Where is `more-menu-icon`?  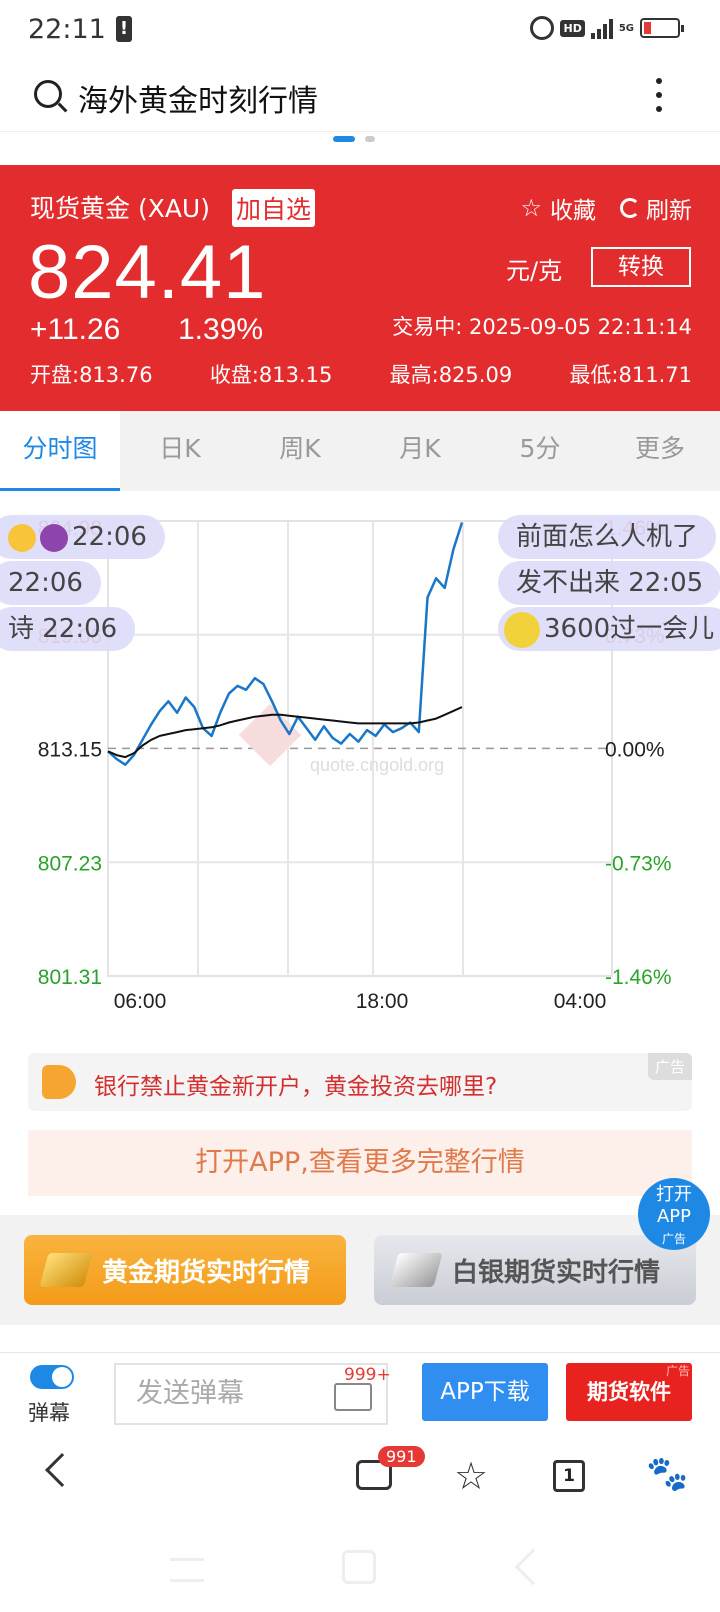 more-menu-icon is located at coordinates (660, 95).